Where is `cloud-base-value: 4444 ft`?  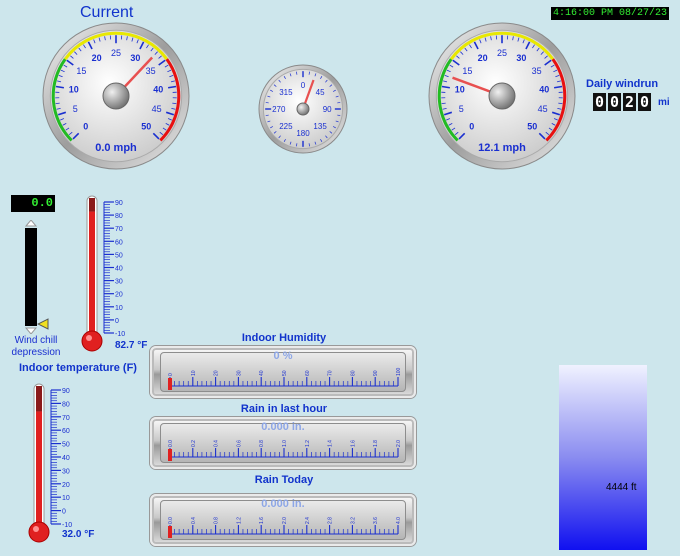 cloud-base-value: 4444 ft is located at coordinates (621, 487).